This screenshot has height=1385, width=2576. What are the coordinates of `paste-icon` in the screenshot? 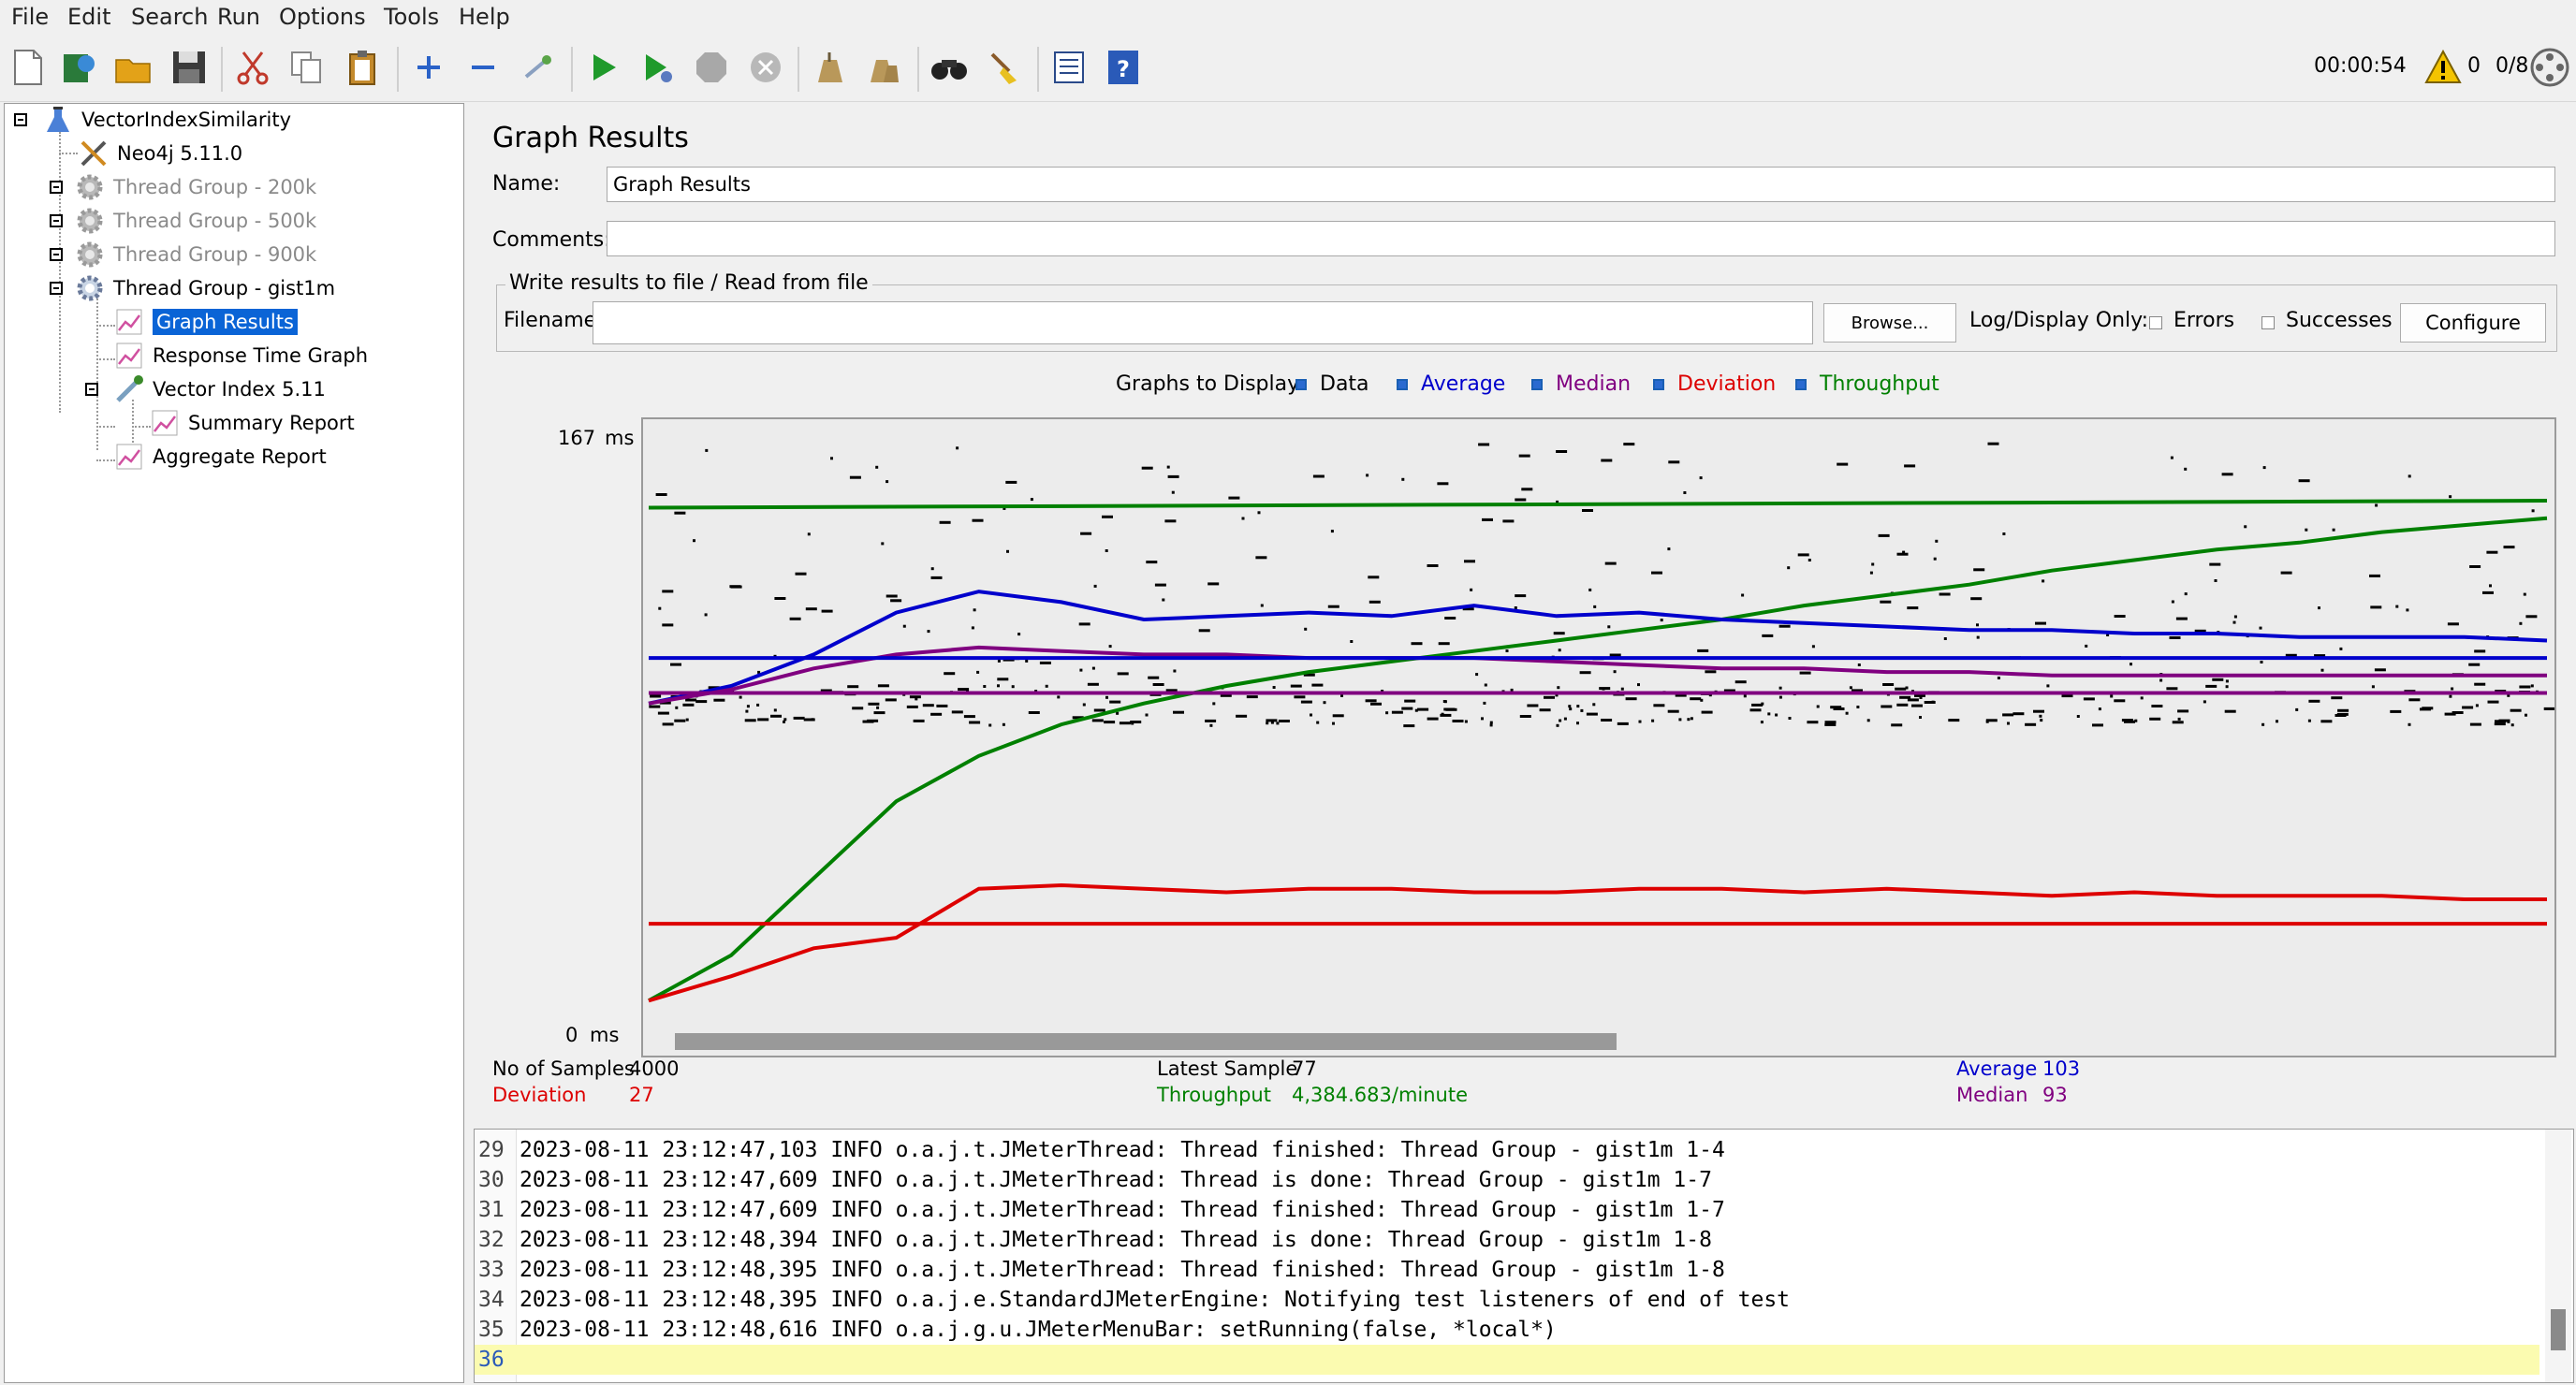 It's located at (363, 67).